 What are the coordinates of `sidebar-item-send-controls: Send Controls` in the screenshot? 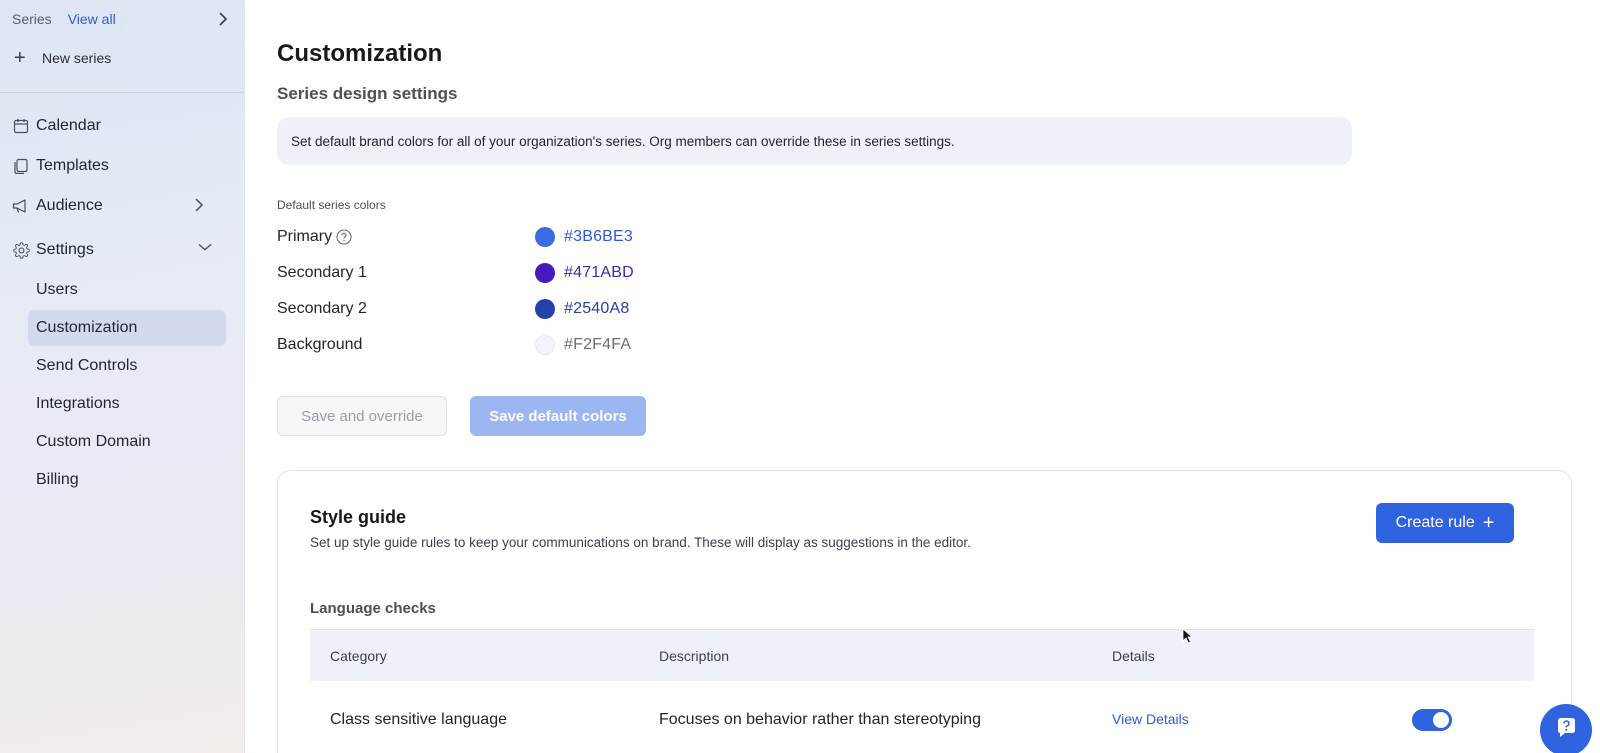 It's located at (127, 366).